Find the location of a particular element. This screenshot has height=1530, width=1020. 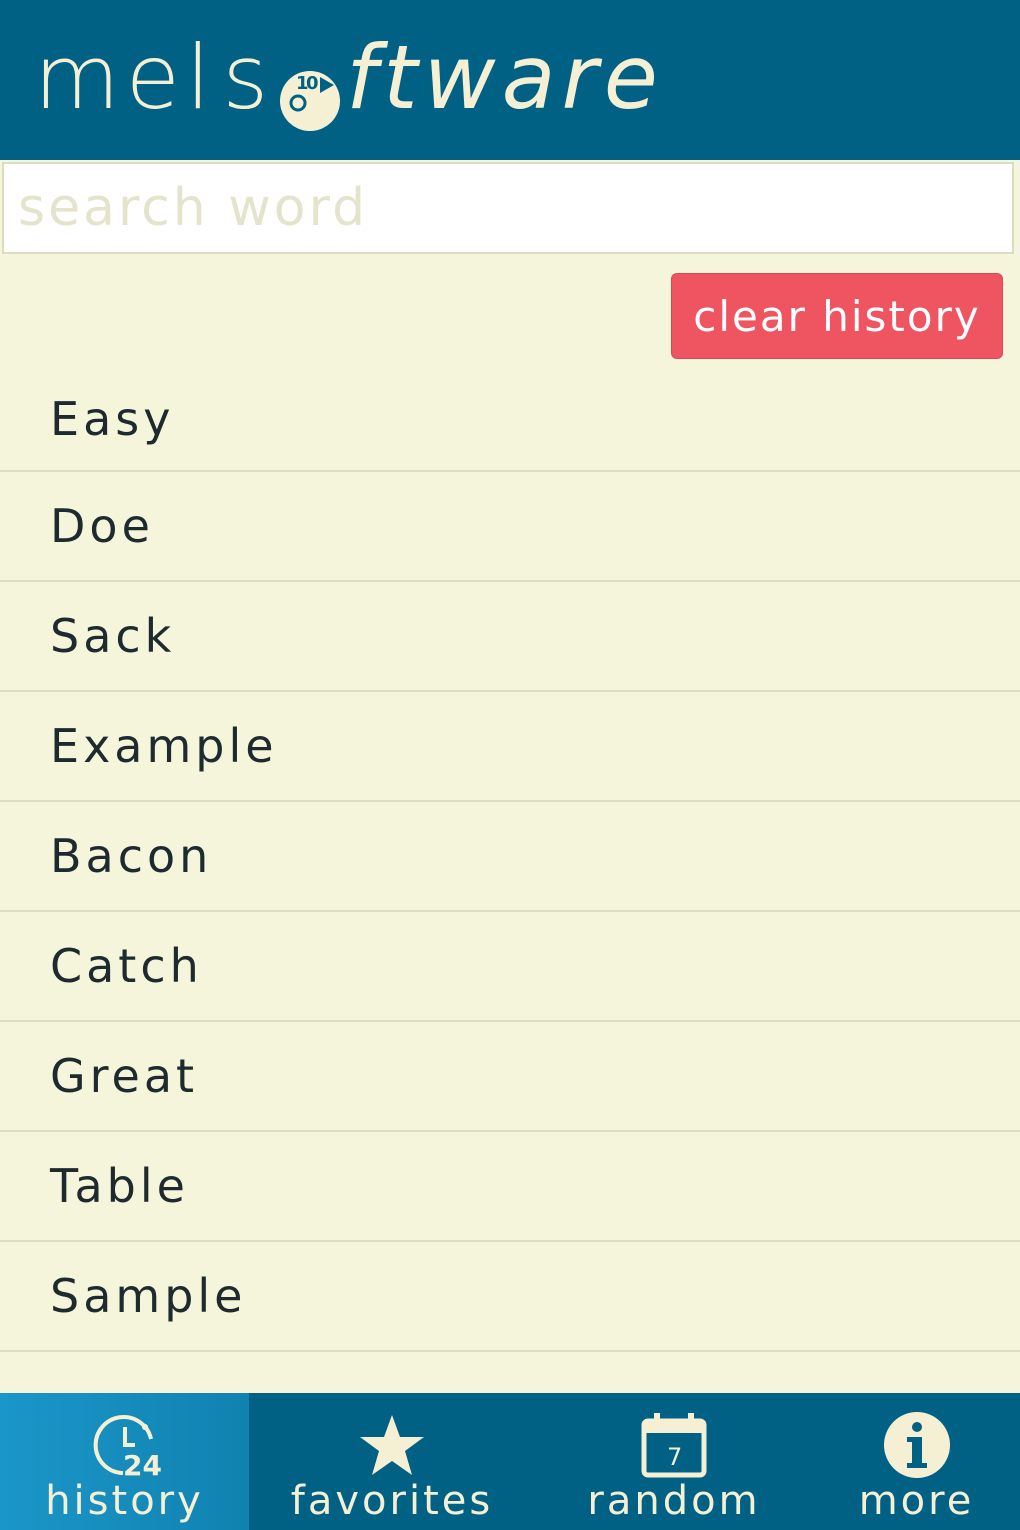

list-item: Sack is located at coordinates (510, 637).